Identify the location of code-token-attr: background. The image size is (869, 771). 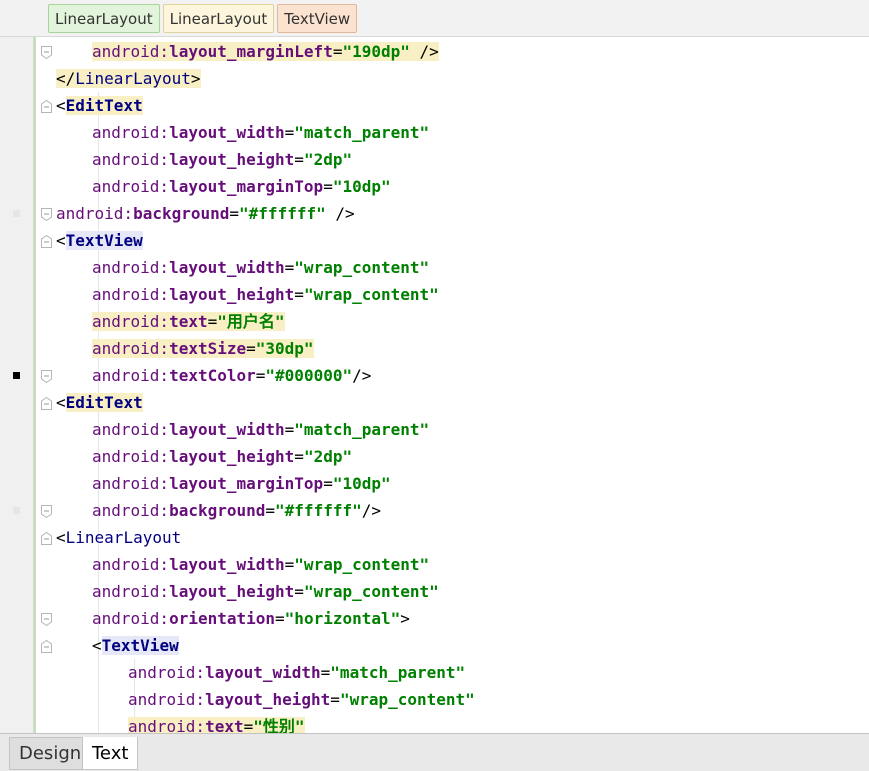
(181, 213).